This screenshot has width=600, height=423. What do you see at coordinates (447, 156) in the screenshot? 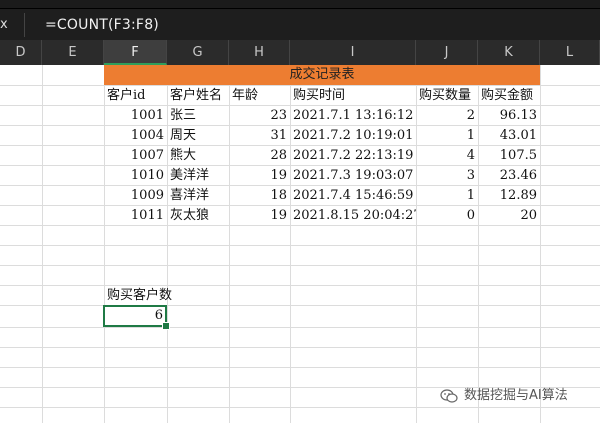
I see `cell-purchase-qty: 4` at bounding box center [447, 156].